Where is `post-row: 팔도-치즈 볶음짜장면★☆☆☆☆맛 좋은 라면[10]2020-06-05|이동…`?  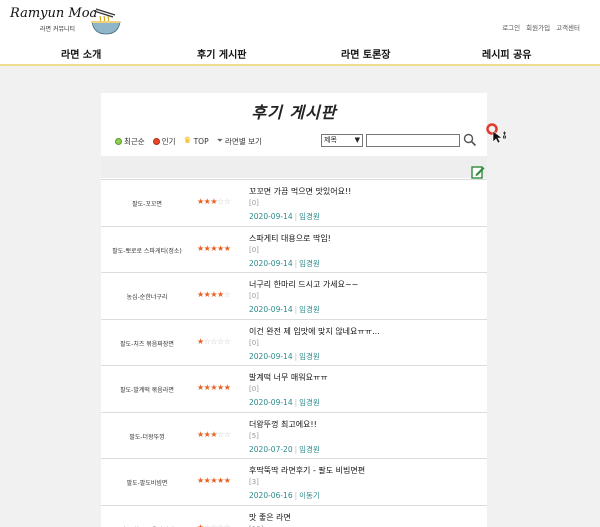 post-row: 팔도-치즈 볶음짜장면★☆☆☆☆맛 좋은 라면[10]2020-06-05|이동… is located at coordinates (294, 515).